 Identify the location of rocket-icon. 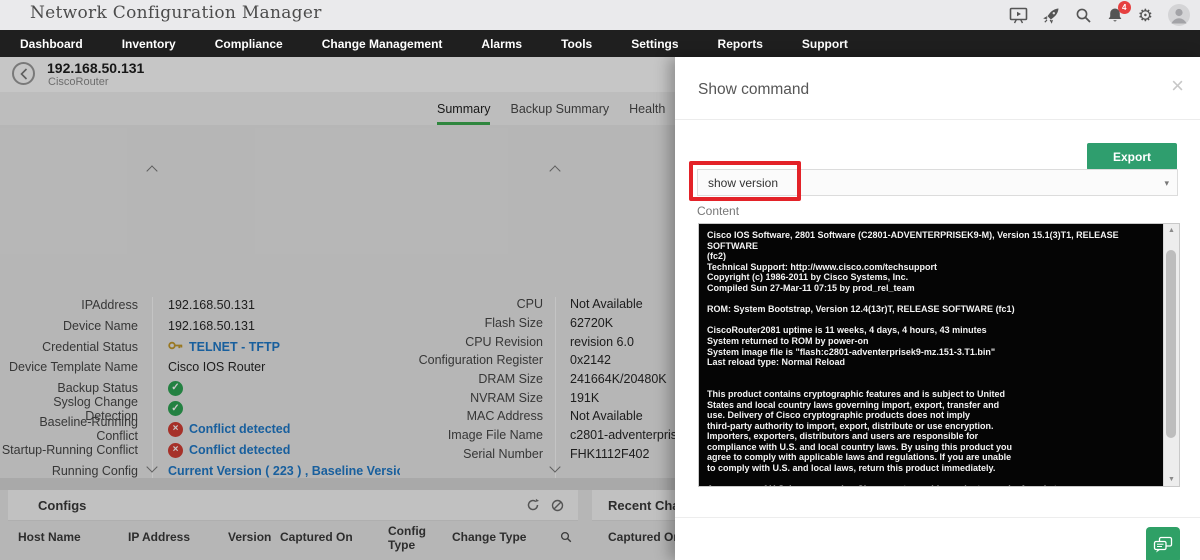
(1051, 15).